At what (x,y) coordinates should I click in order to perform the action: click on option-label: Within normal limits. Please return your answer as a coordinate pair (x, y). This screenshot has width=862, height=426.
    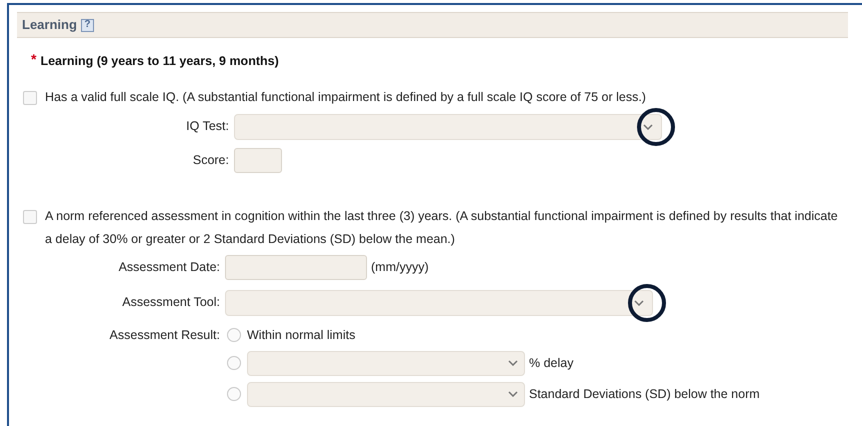
    Looking at the image, I should click on (301, 335).